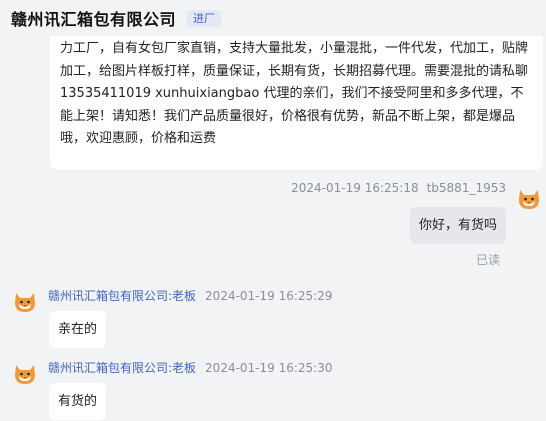 The image size is (546, 421). I want to click on message-bubble: 有货的, so click(78, 401).